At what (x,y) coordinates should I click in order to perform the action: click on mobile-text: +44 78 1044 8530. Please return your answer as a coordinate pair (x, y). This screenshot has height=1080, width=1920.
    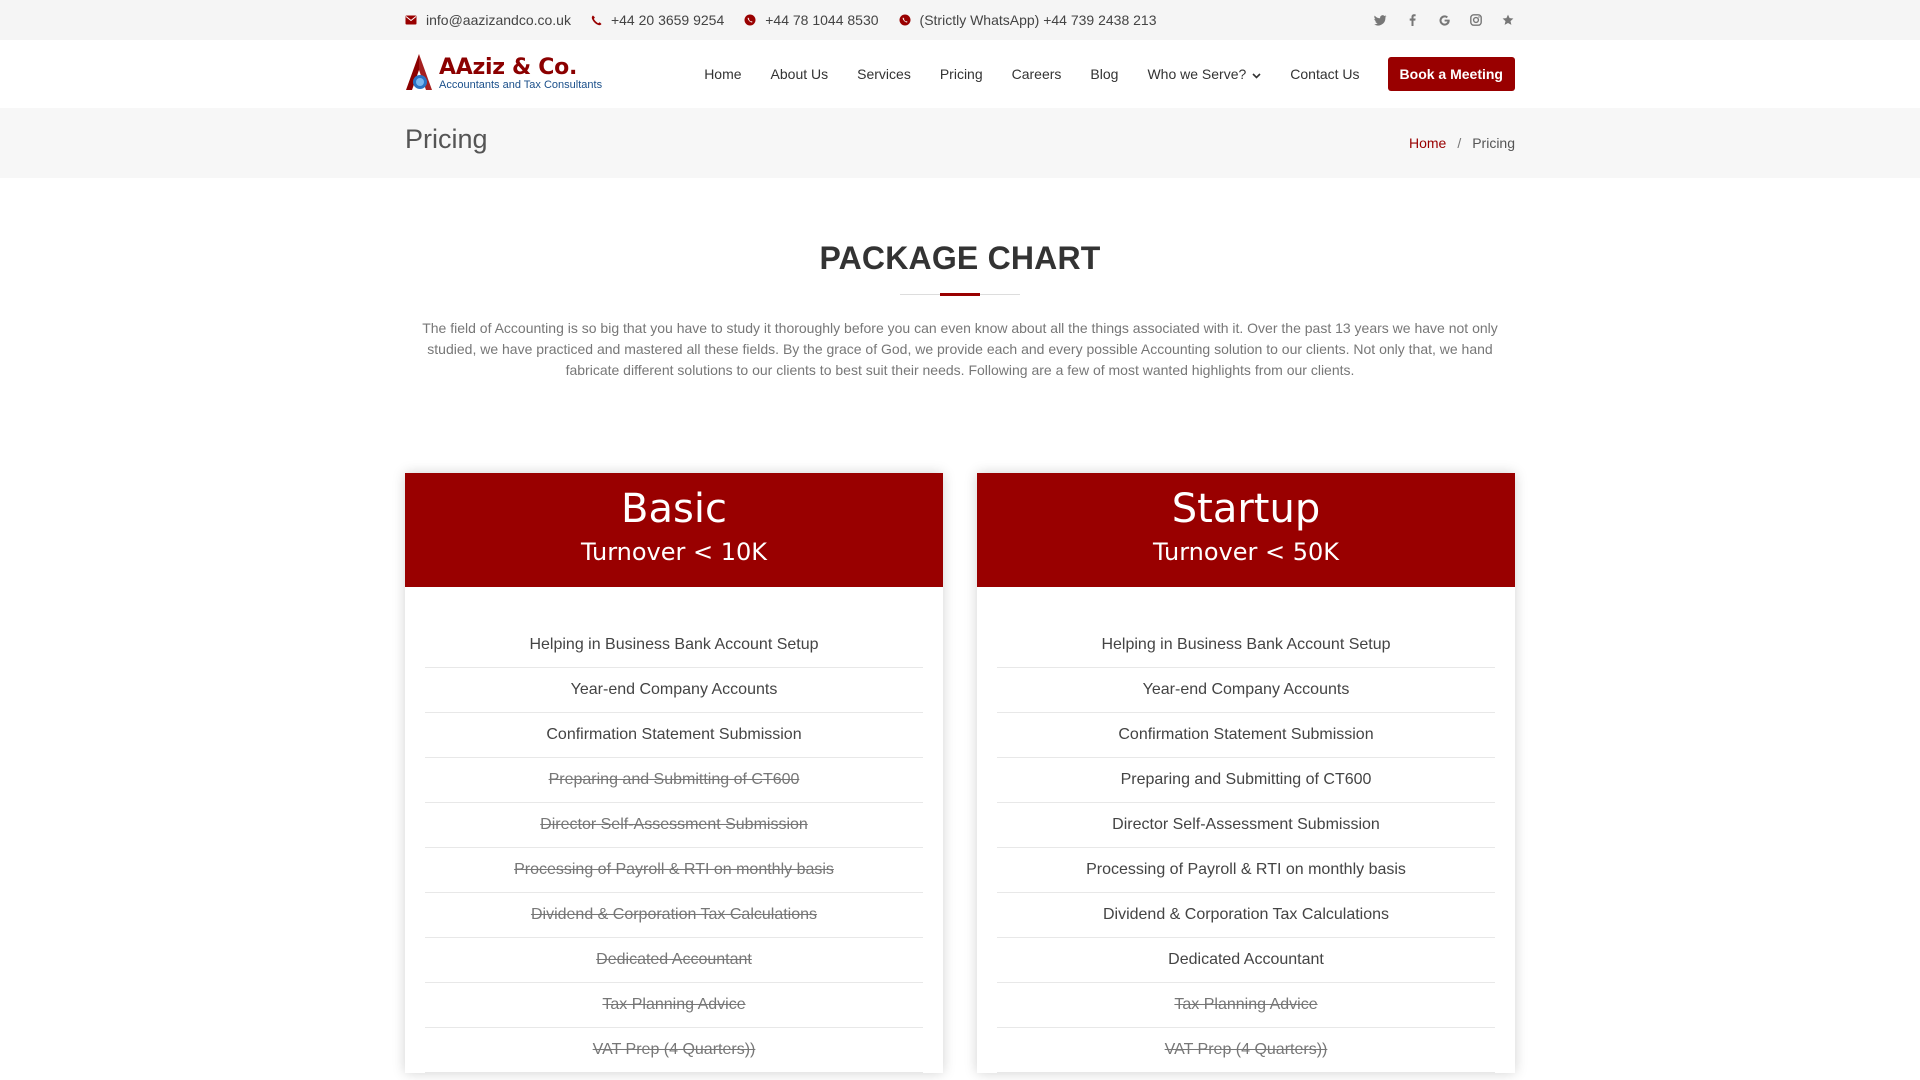
    Looking at the image, I should click on (822, 20).